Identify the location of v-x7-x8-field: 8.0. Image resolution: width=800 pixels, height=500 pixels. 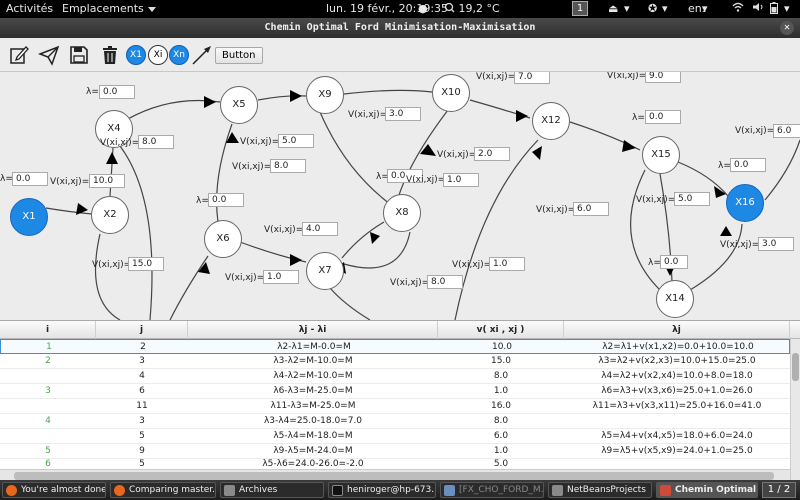
(445, 282).